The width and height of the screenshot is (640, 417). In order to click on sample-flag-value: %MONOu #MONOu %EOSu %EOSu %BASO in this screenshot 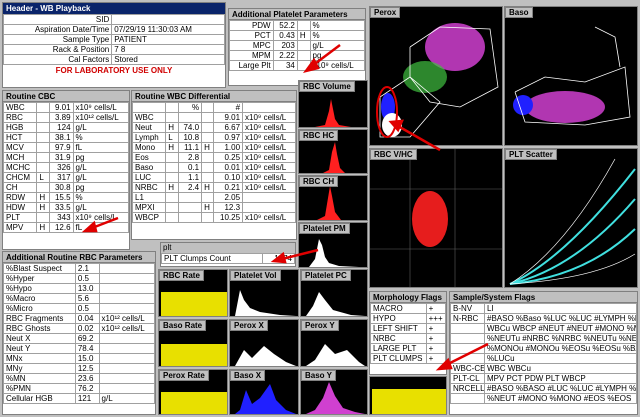, I will do `click(560, 348)`.